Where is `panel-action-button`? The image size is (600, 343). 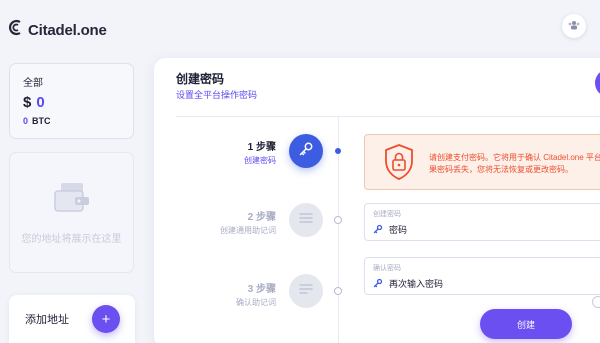
panel-action-button is located at coordinates (597, 83).